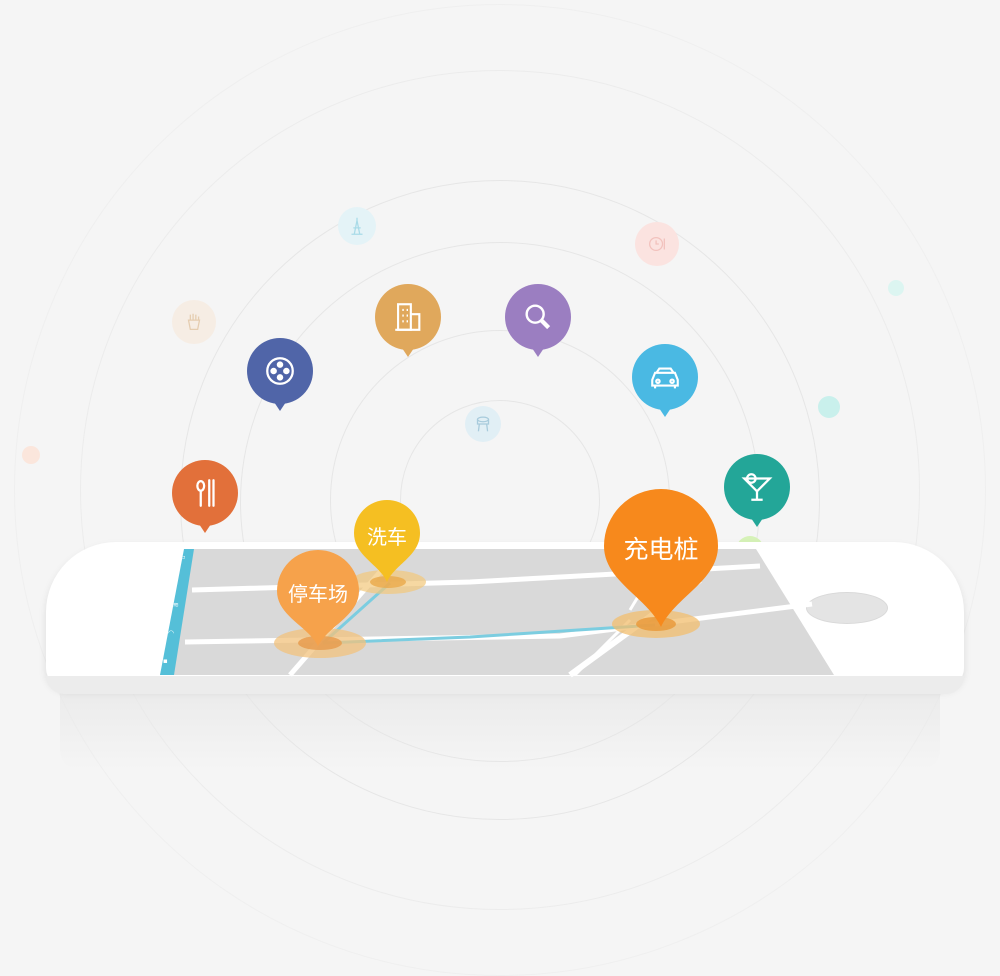 The image size is (1000, 976). What do you see at coordinates (661, 549) in the screenshot?
I see `charging-label: 充电桩` at bounding box center [661, 549].